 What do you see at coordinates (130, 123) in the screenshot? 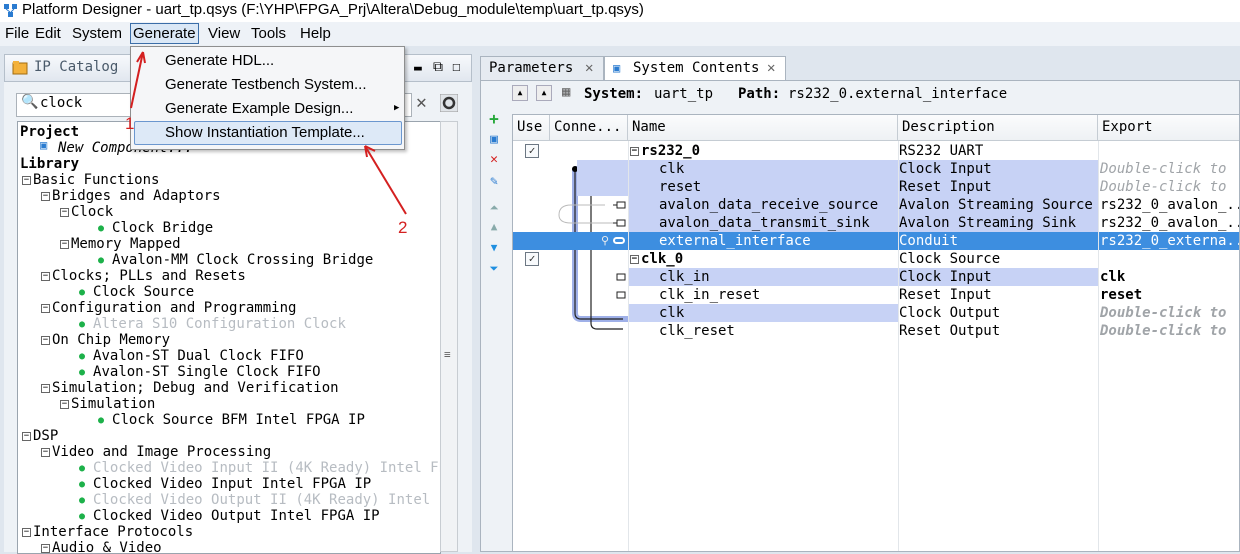
I see `annotation-1: 1` at bounding box center [130, 123].